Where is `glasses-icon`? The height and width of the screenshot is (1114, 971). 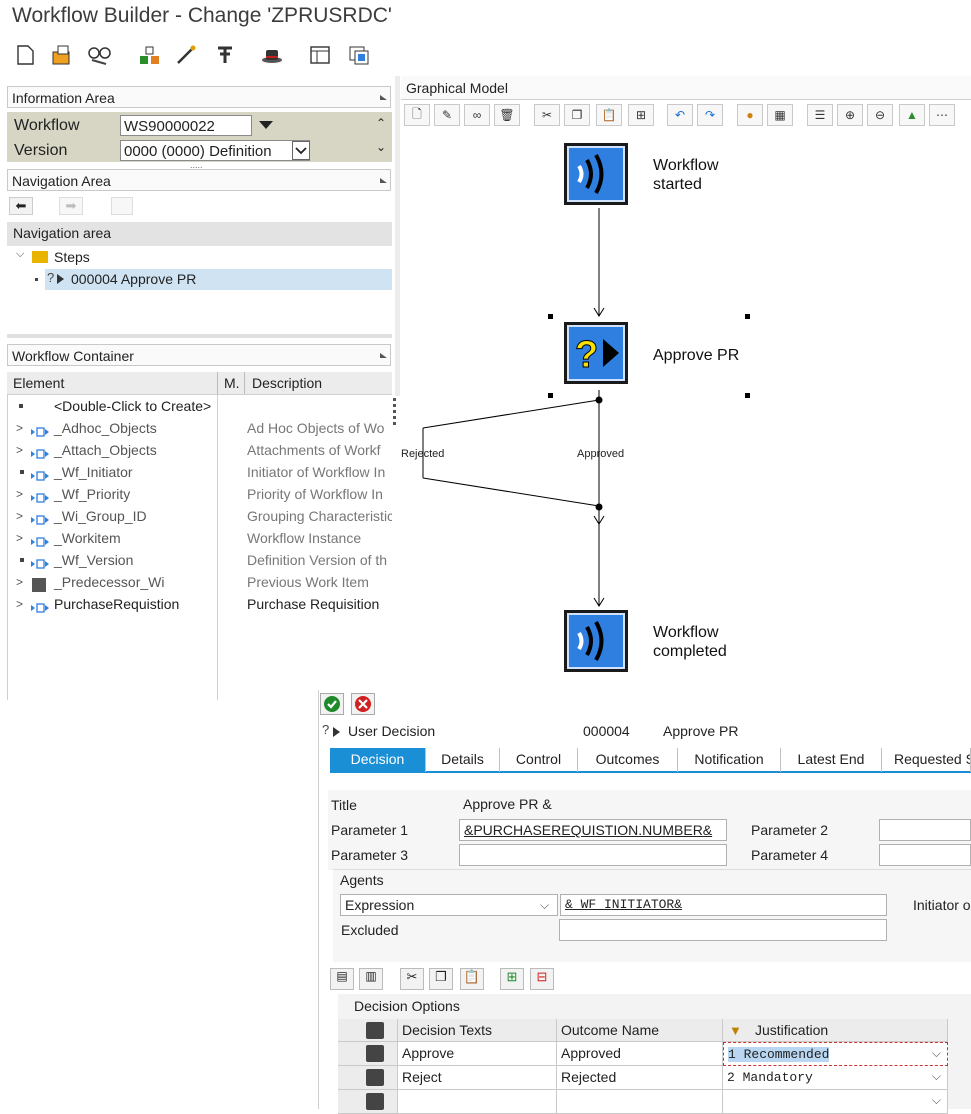 glasses-icon is located at coordinates (100, 55).